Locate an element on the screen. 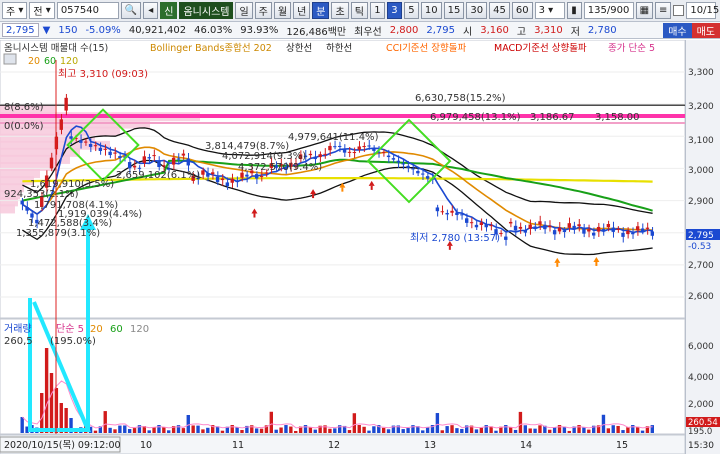  mode-select: 주 ▾ is located at coordinates (15, 10).